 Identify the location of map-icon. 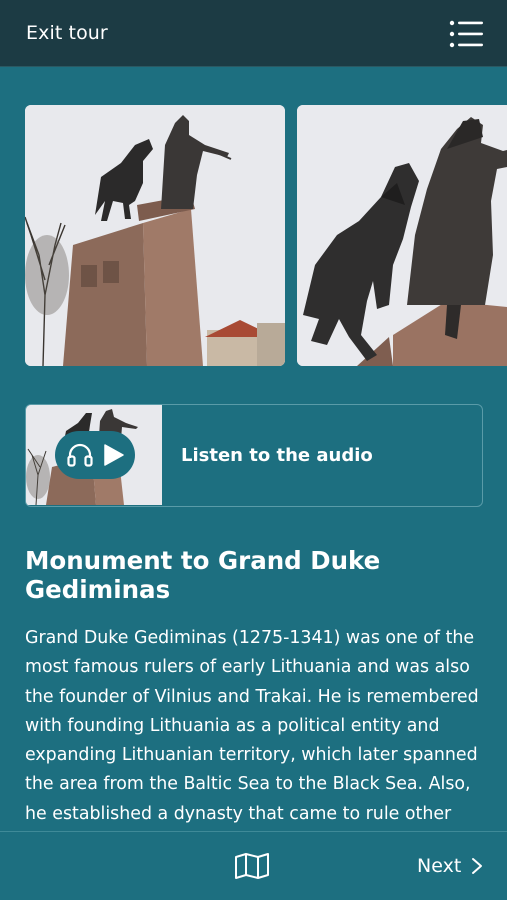
(252, 866).